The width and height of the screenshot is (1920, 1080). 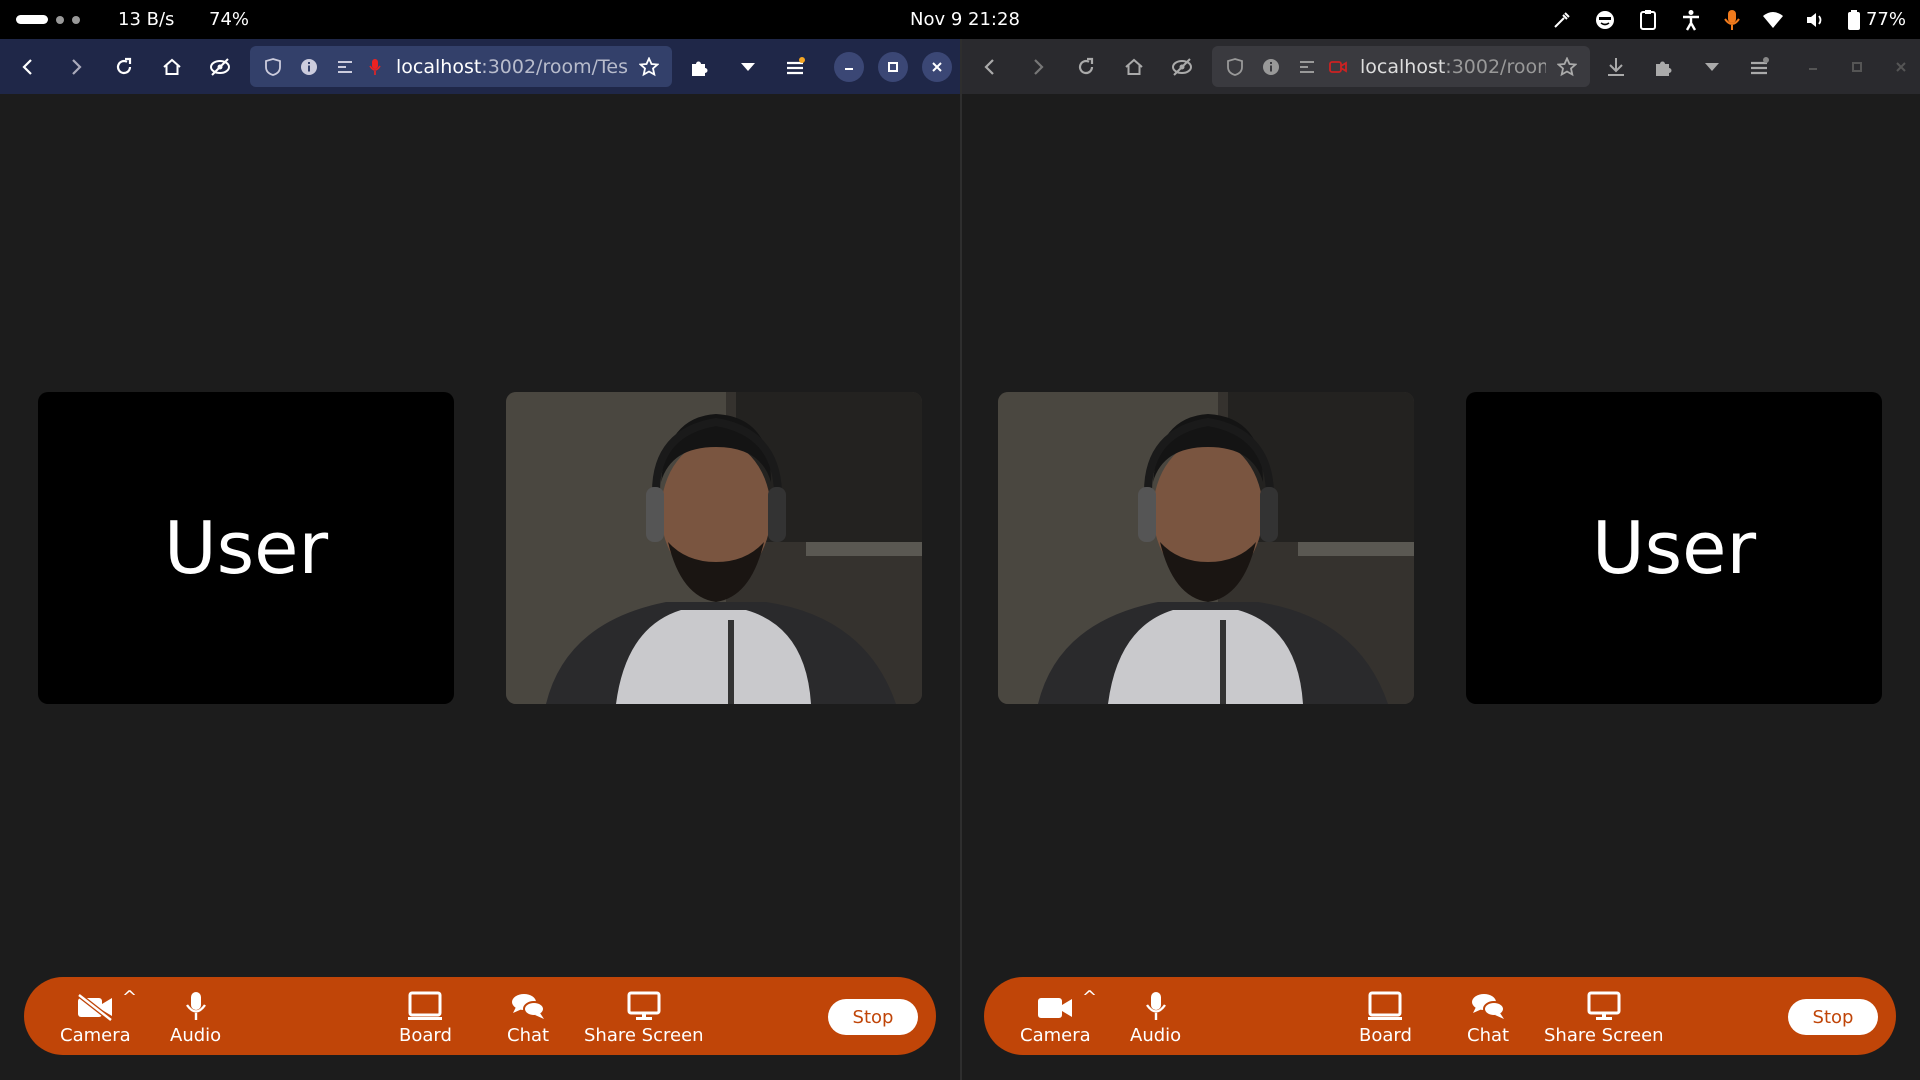 I want to click on wifi-icon, so click(x=1773, y=20).